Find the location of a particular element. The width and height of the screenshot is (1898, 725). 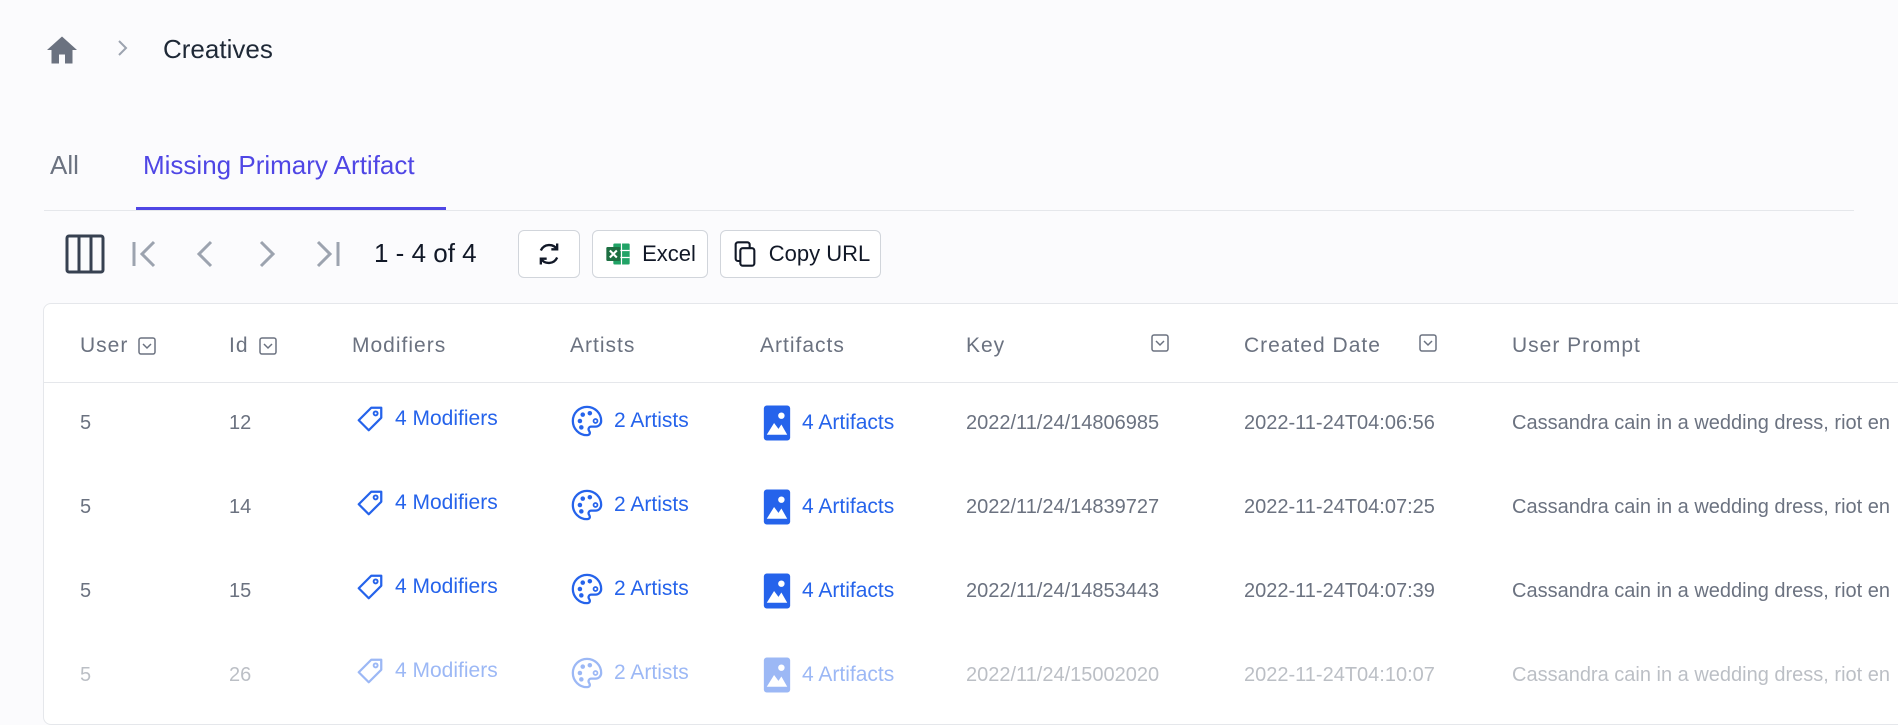

copy-url-button: Copy URL is located at coordinates (800, 254).